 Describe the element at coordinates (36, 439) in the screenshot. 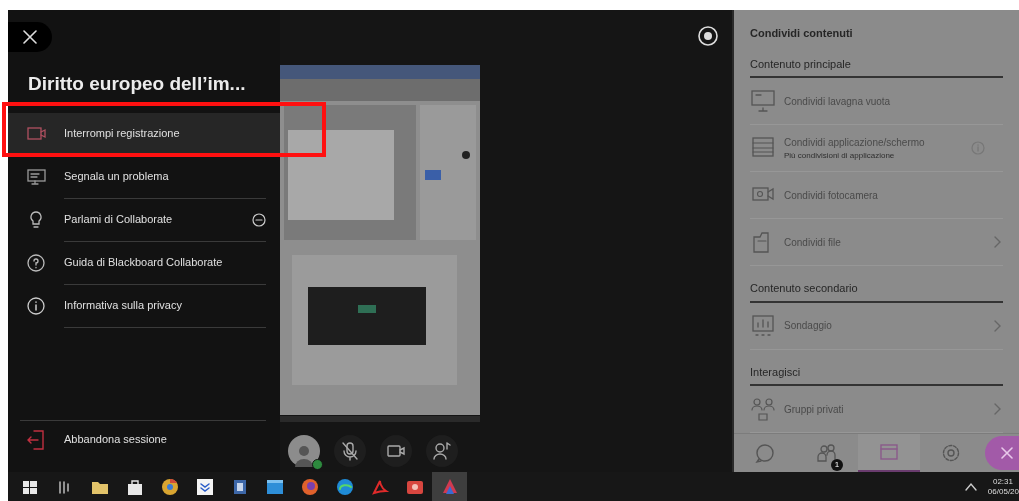

I see `exit-door-icon` at that location.